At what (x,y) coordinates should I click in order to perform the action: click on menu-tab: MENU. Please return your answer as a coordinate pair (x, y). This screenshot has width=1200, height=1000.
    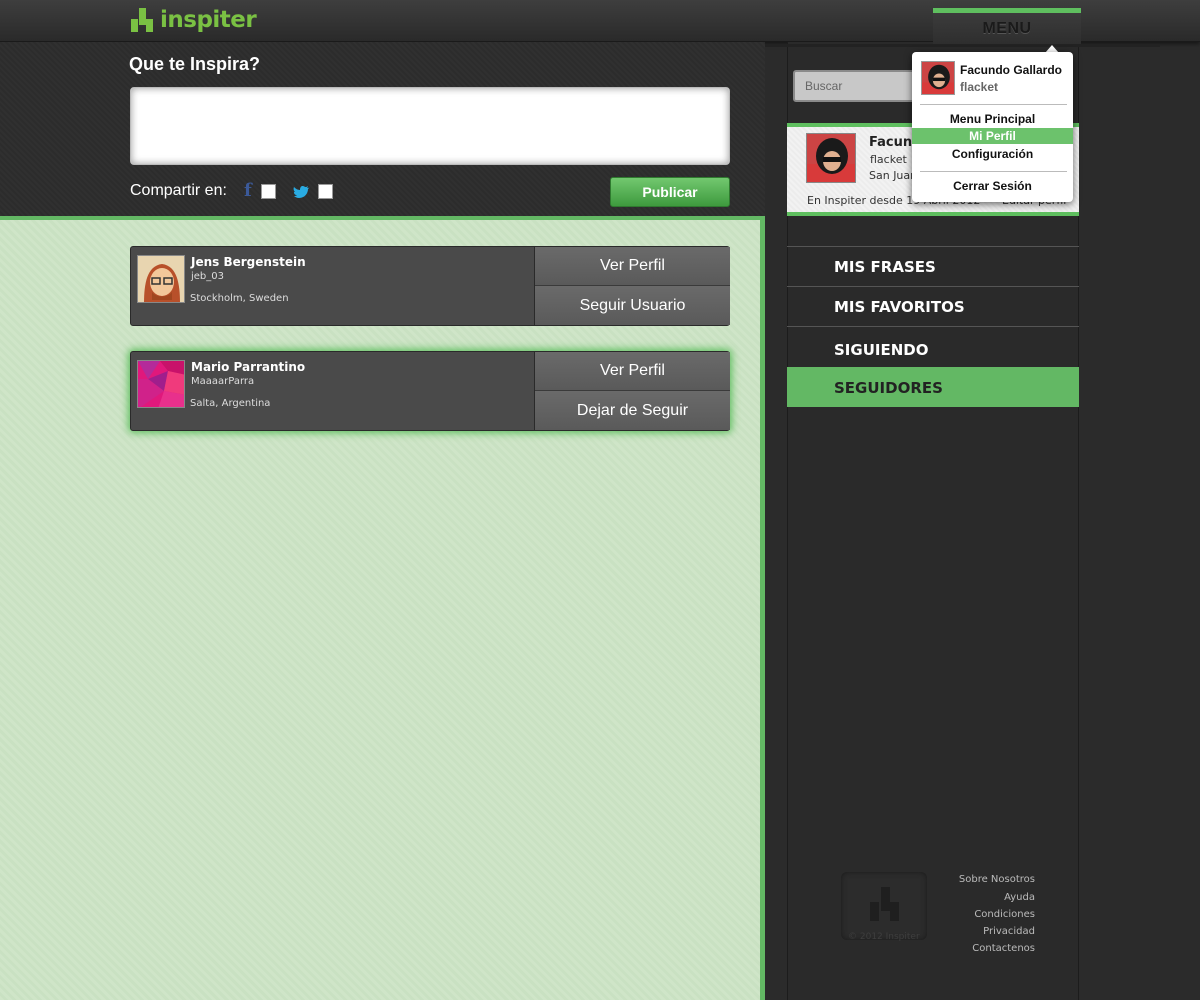
    Looking at the image, I should click on (1007, 26).